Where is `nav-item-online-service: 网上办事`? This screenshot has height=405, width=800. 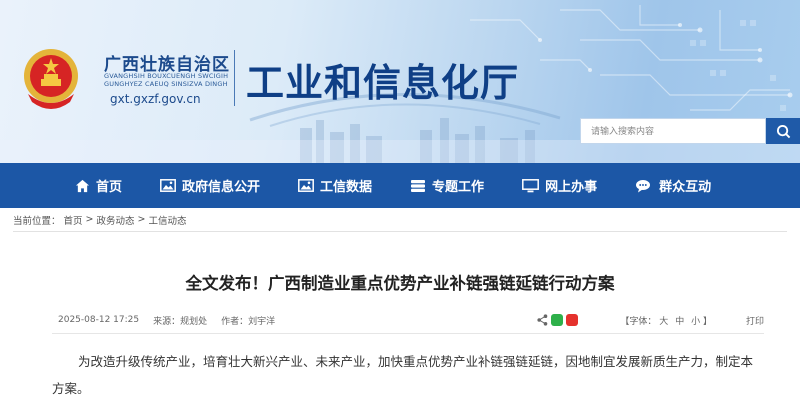 nav-item-online-service: 网上办事 is located at coordinates (559, 185).